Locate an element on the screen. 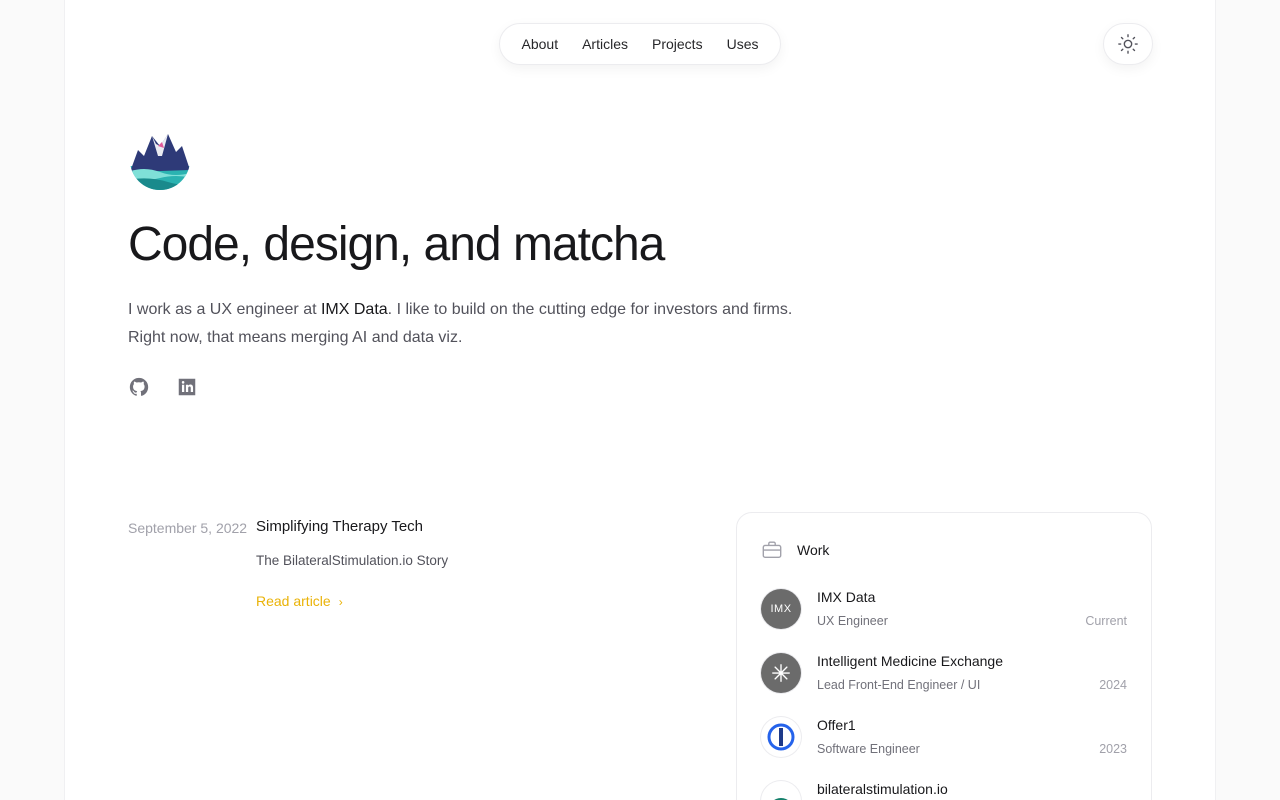  read-article-link: Read article › is located at coordinates (299, 601).